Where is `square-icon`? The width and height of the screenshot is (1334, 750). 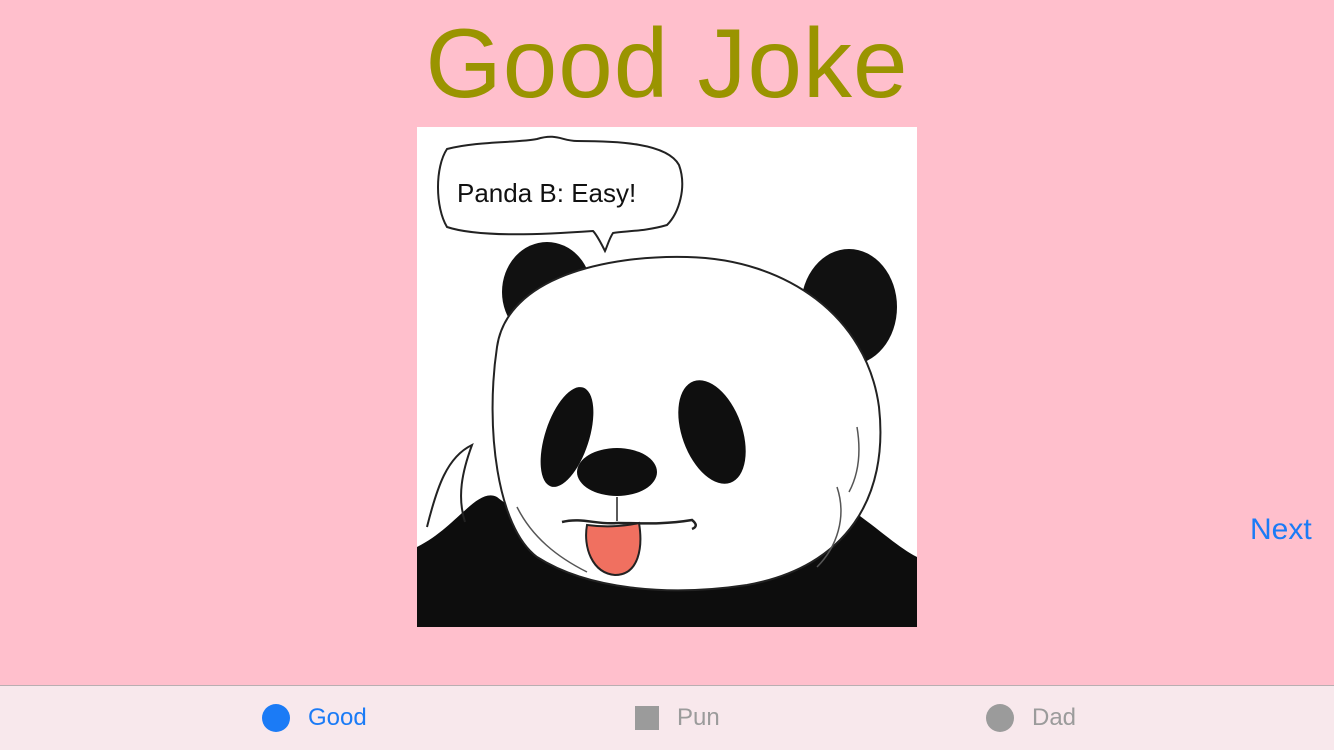
square-icon is located at coordinates (647, 718).